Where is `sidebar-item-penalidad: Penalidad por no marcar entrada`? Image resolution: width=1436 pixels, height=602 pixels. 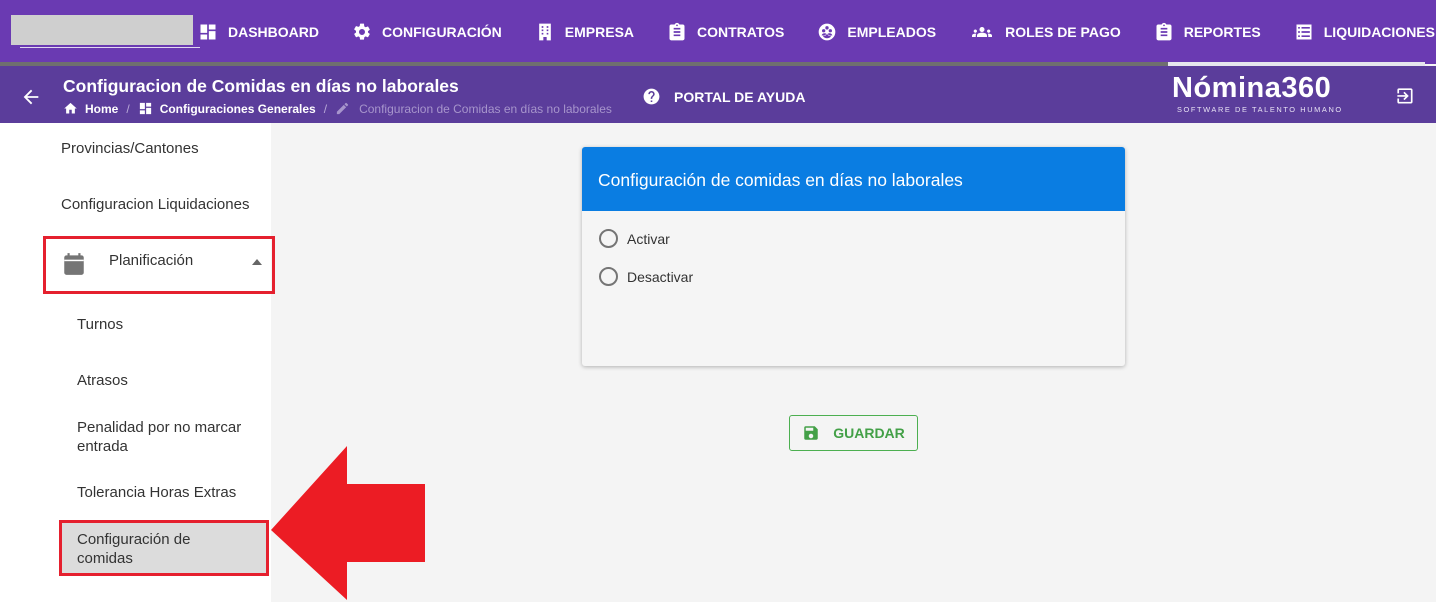 sidebar-item-penalidad: Penalidad por no marcar entrada is located at coordinates (169, 437).